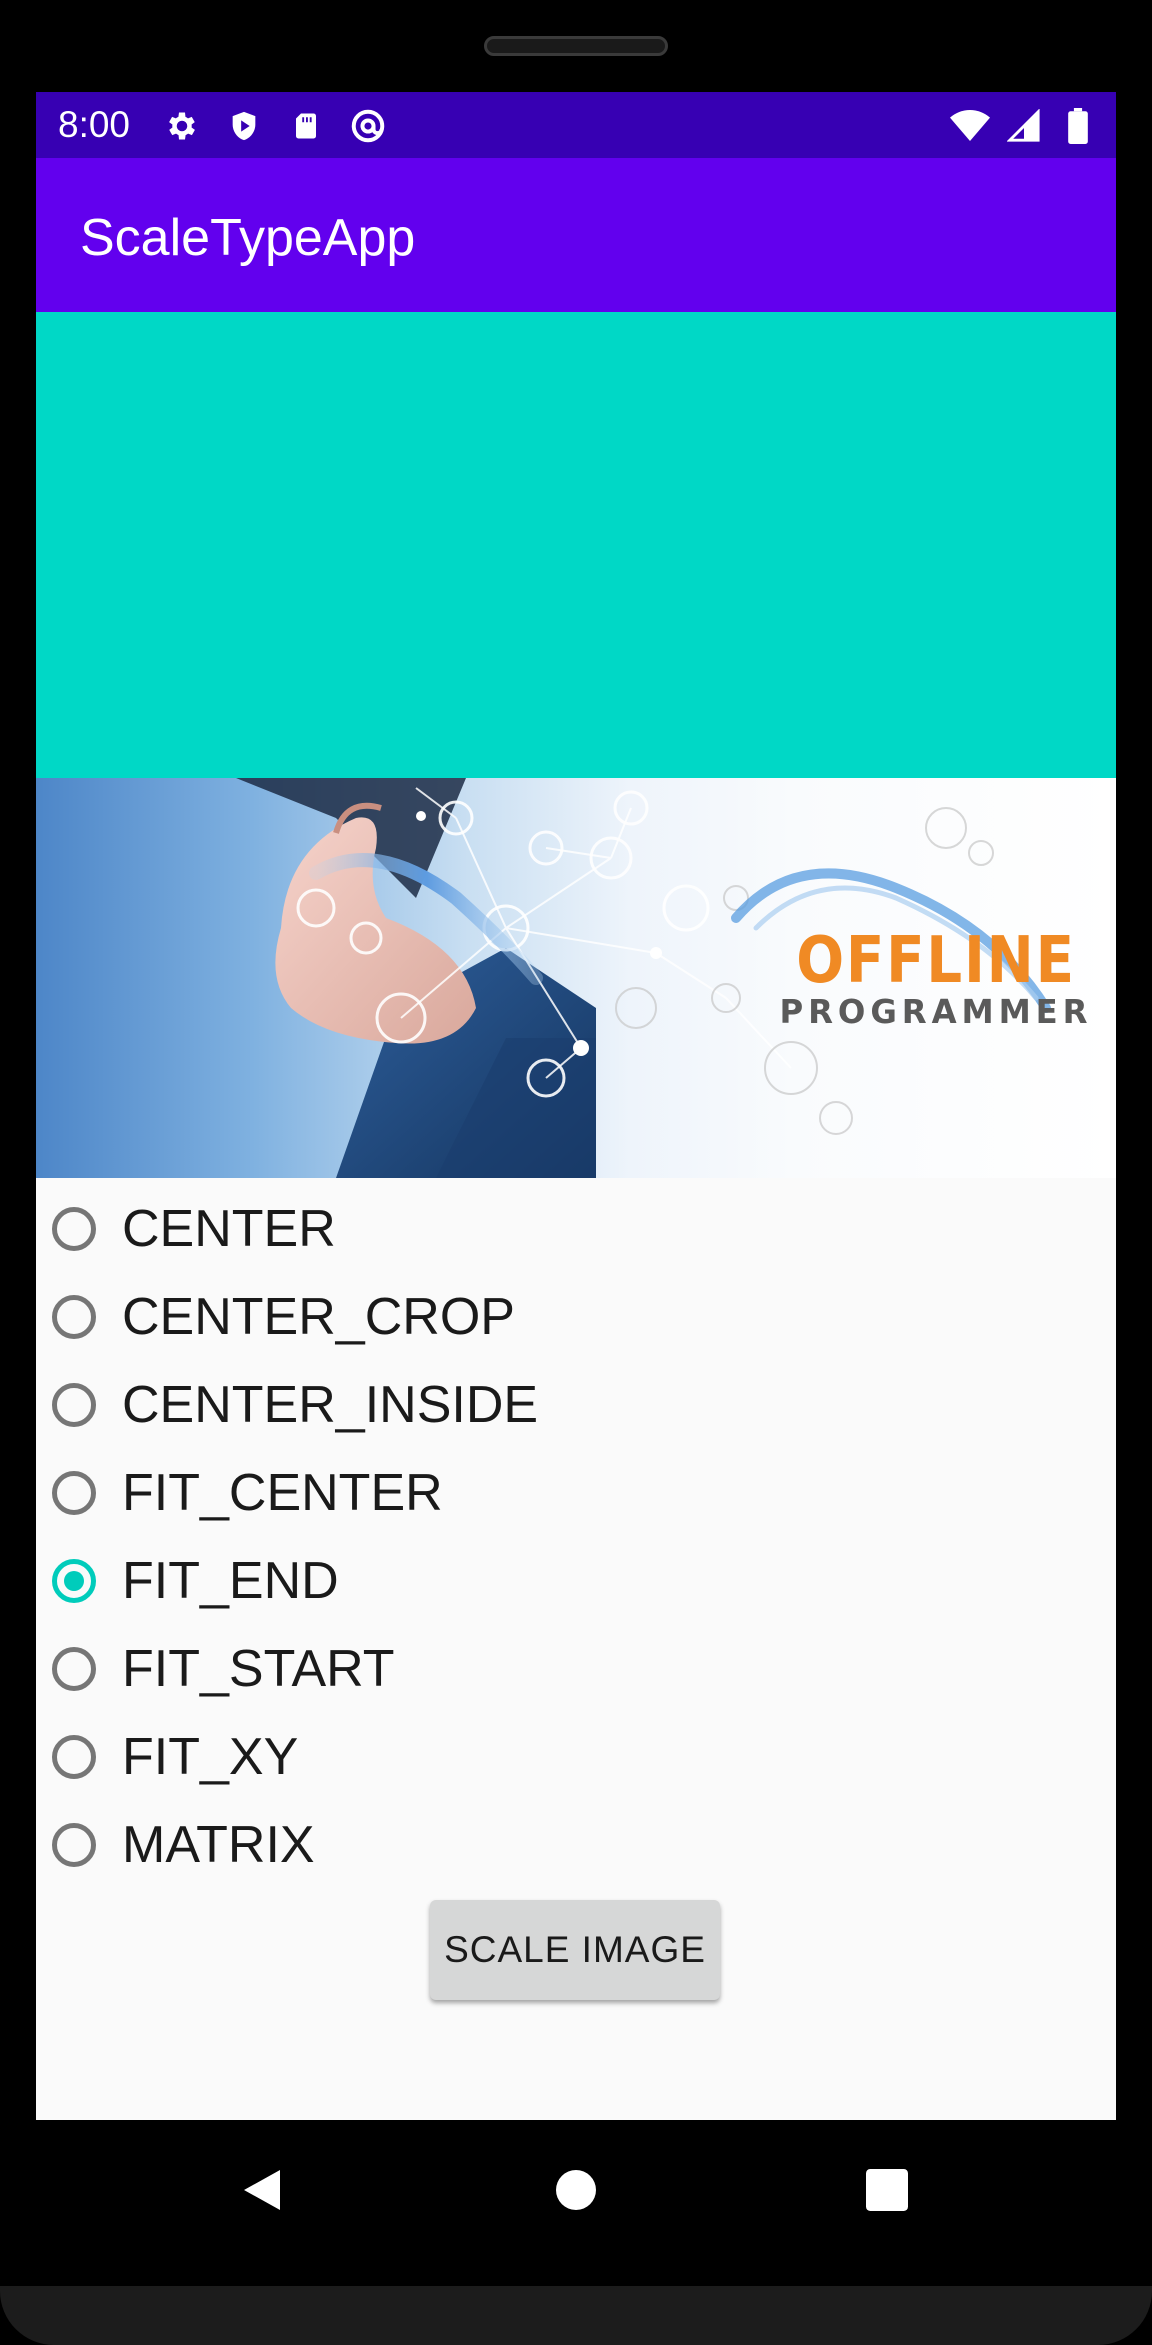 The image size is (1152, 2345). I want to click on navigation-bar, so click(576, 2190).